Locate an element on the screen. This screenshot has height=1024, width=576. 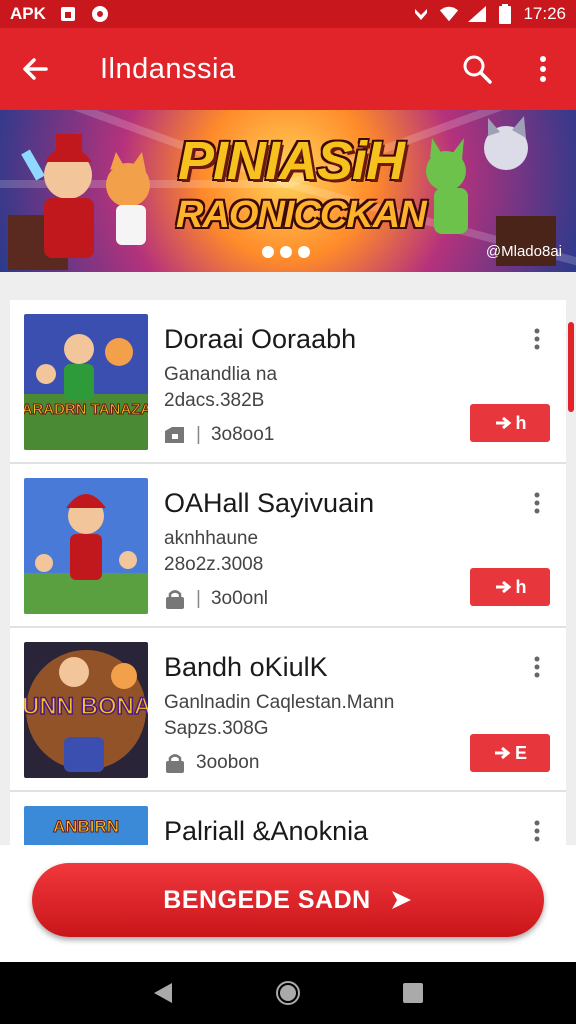
item-meta: | 3o0onl is located at coordinates (216, 599).